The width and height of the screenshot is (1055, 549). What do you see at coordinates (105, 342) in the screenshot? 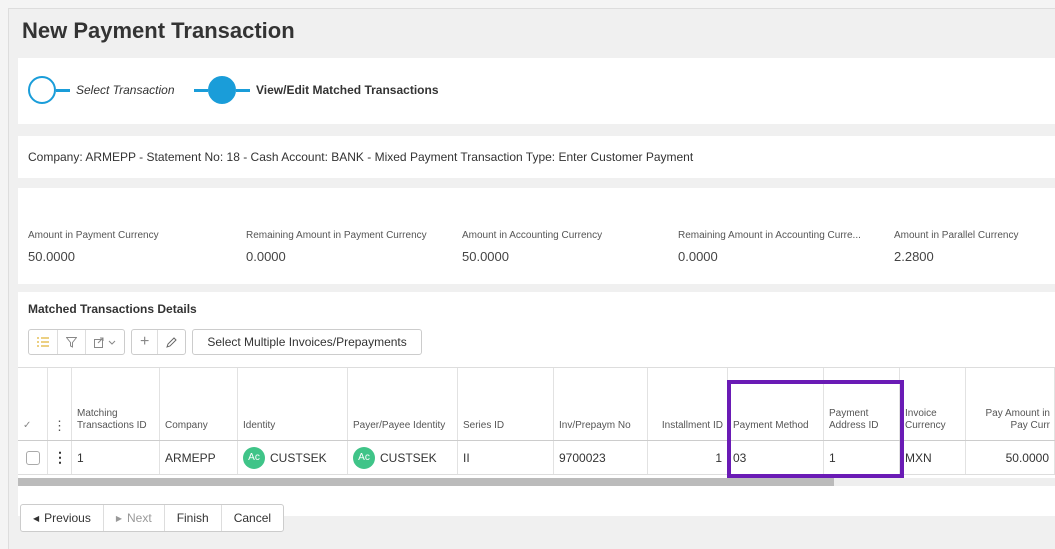
I see `export-dropdown-icon` at bounding box center [105, 342].